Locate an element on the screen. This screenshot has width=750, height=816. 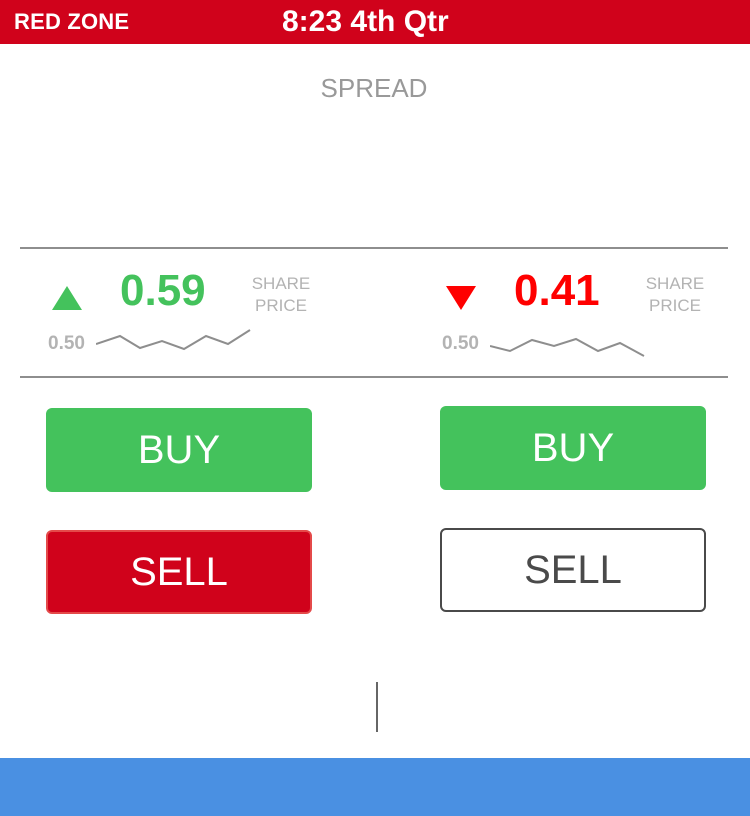
left-baseline-value: 0.50 is located at coordinates (66, 343).